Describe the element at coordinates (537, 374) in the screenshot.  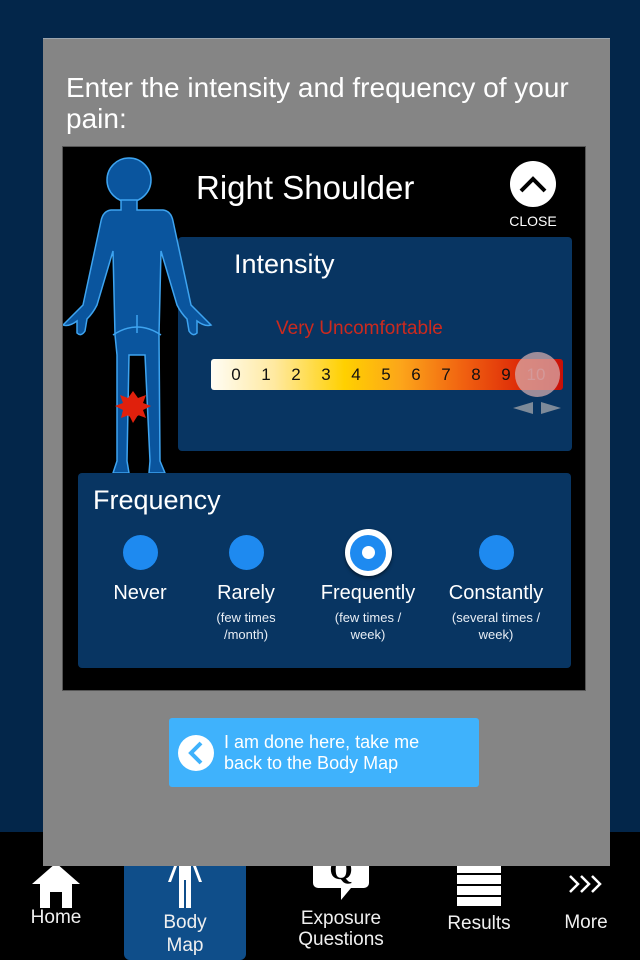
I see `slider-knob` at that location.